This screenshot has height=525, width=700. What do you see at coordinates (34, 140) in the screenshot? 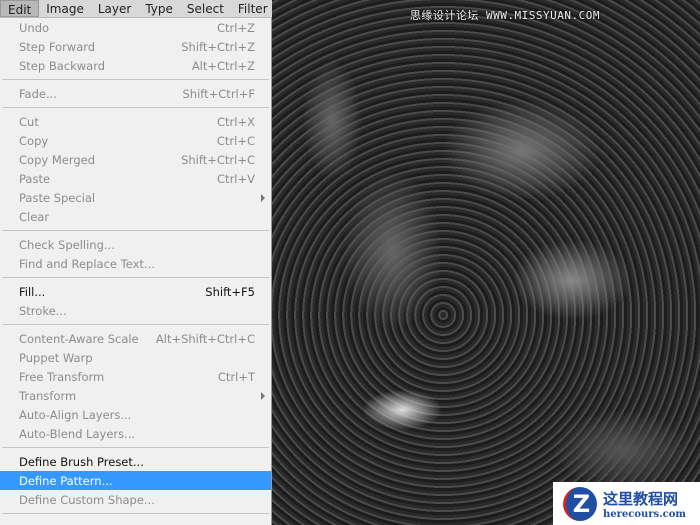
I see `menu-item-label: Copy` at bounding box center [34, 140].